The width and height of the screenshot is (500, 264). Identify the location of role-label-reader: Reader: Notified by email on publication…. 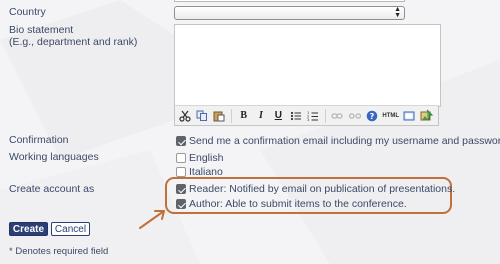
(322, 189).